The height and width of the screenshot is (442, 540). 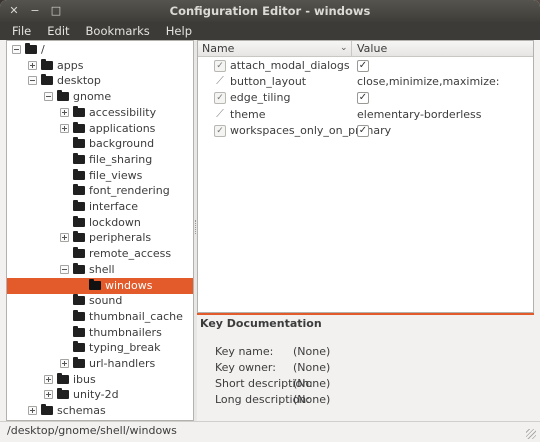 What do you see at coordinates (100, 380) in the screenshot?
I see `tree-item-ibus: ibus` at bounding box center [100, 380].